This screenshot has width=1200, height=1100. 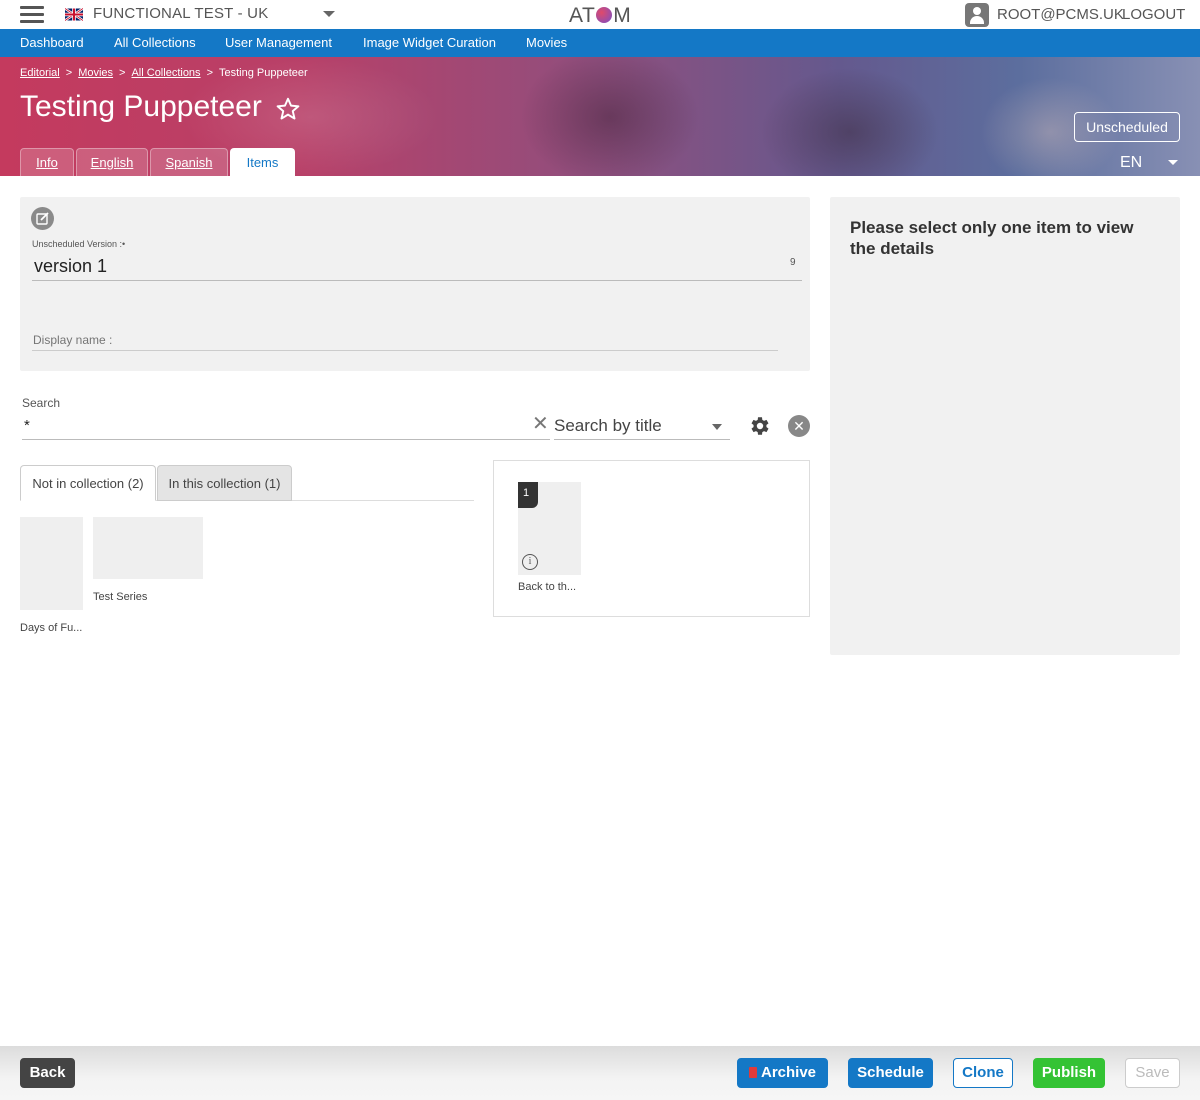 What do you see at coordinates (530, 562) in the screenshot?
I see `info-icon: i` at bounding box center [530, 562].